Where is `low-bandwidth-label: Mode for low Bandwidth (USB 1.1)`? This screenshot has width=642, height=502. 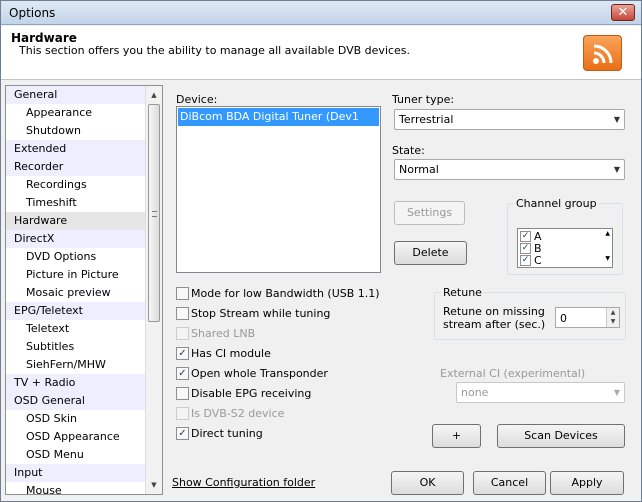 low-bandwidth-label: Mode for low Bandwidth (USB 1.1) is located at coordinates (285, 293).